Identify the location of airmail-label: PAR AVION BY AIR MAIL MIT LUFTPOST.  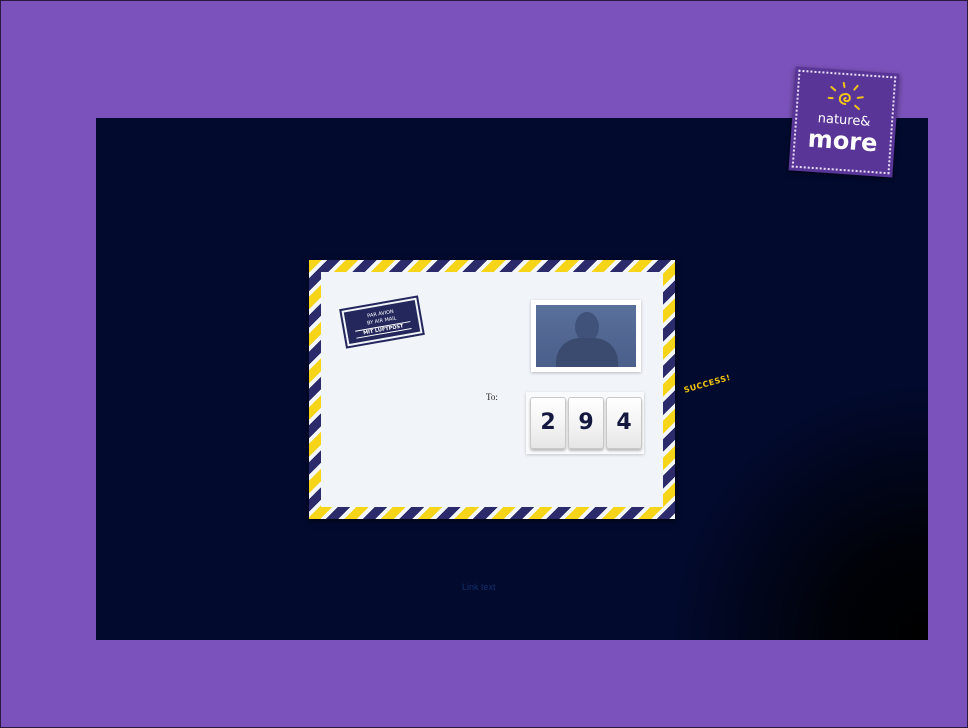
(382, 322).